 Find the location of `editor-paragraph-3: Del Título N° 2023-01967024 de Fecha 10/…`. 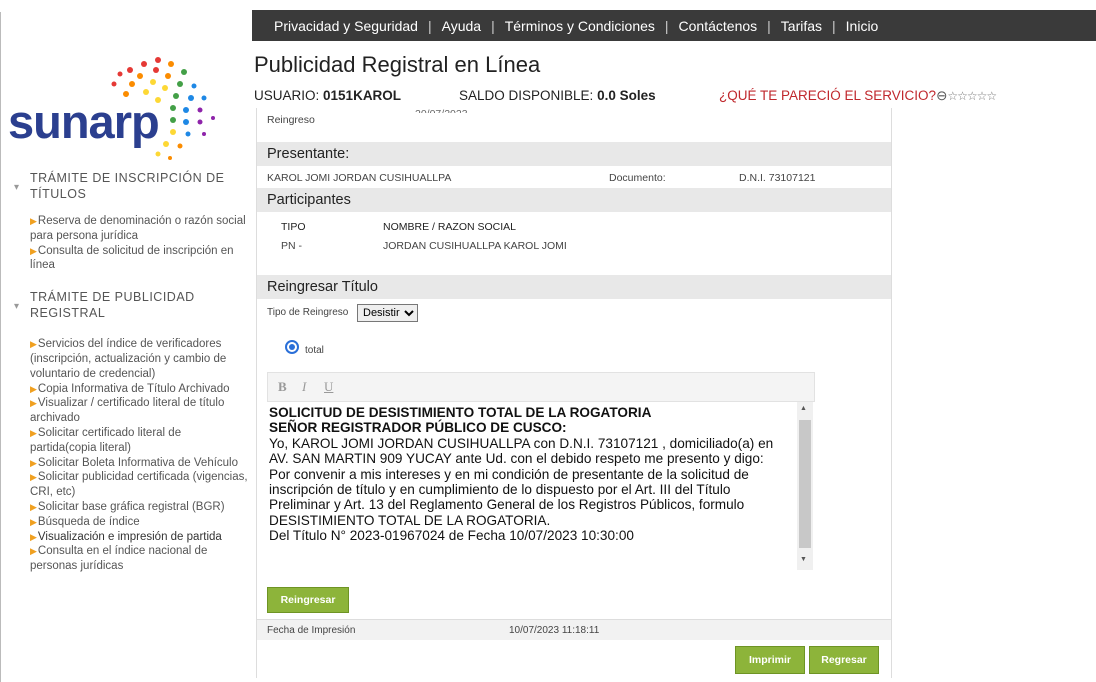

editor-paragraph-3: Del Título N° 2023-01967024 de Fecha 10/… is located at coordinates (451, 536).